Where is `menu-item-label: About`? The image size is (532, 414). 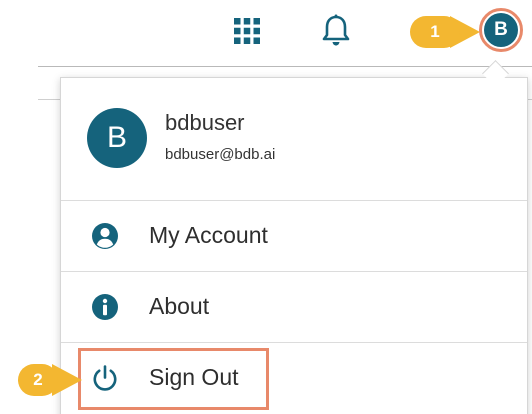 menu-item-label: About is located at coordinates (179, 306).